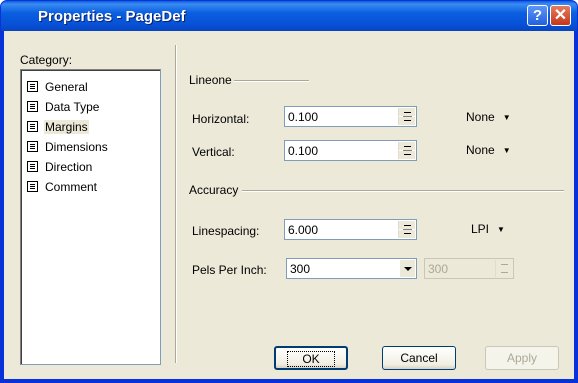  I want to click on category-item-label: General, so click(66, 87).